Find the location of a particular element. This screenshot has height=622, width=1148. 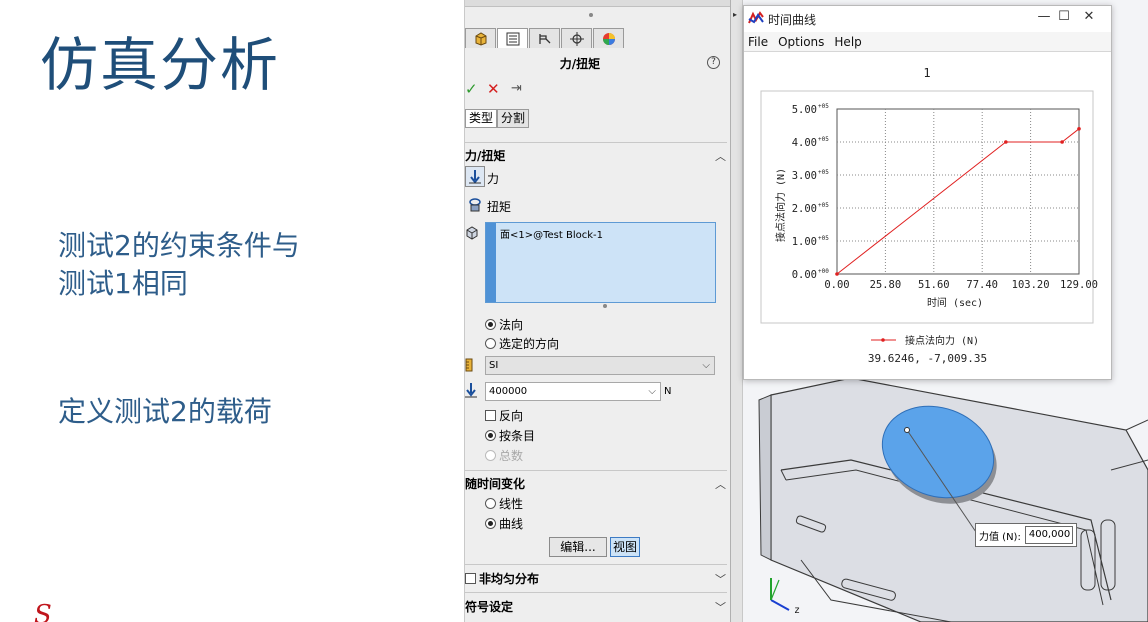

x-axis-label: 时间 (sec) is located at coordinates (955, 302).